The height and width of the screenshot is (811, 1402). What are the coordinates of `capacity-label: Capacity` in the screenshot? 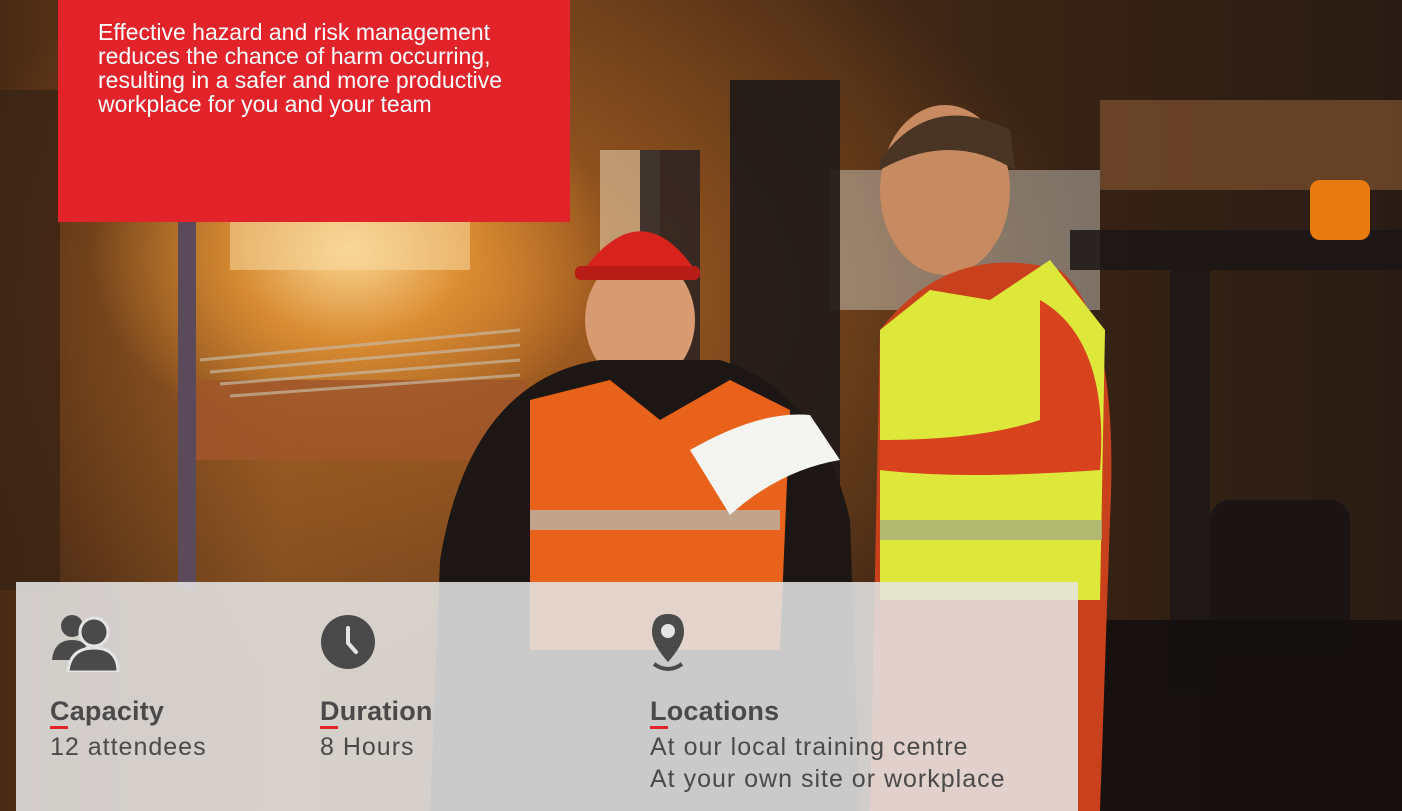 It's located at (107, 712).